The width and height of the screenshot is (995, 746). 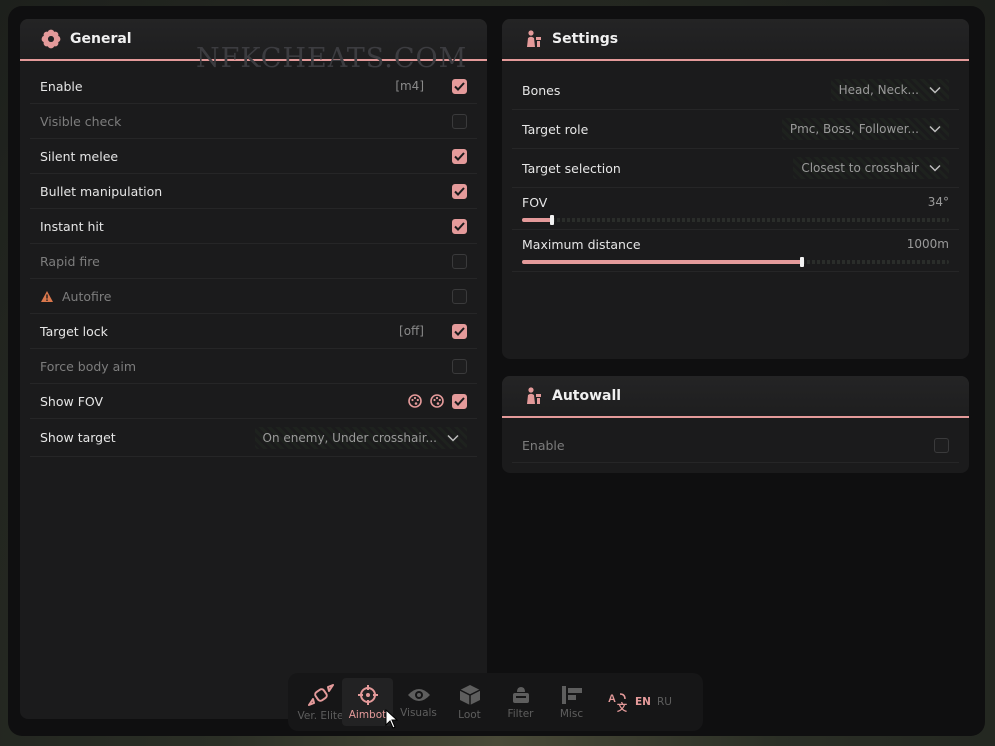 I want to click on force-body-aim-row: Force body aim, so click(x=253, y=366).